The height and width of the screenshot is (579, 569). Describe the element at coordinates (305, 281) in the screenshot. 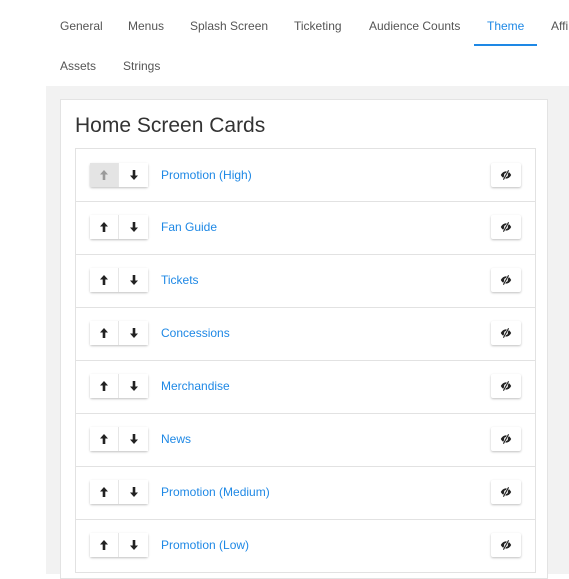

I see `card-row: Tickets` at that location.